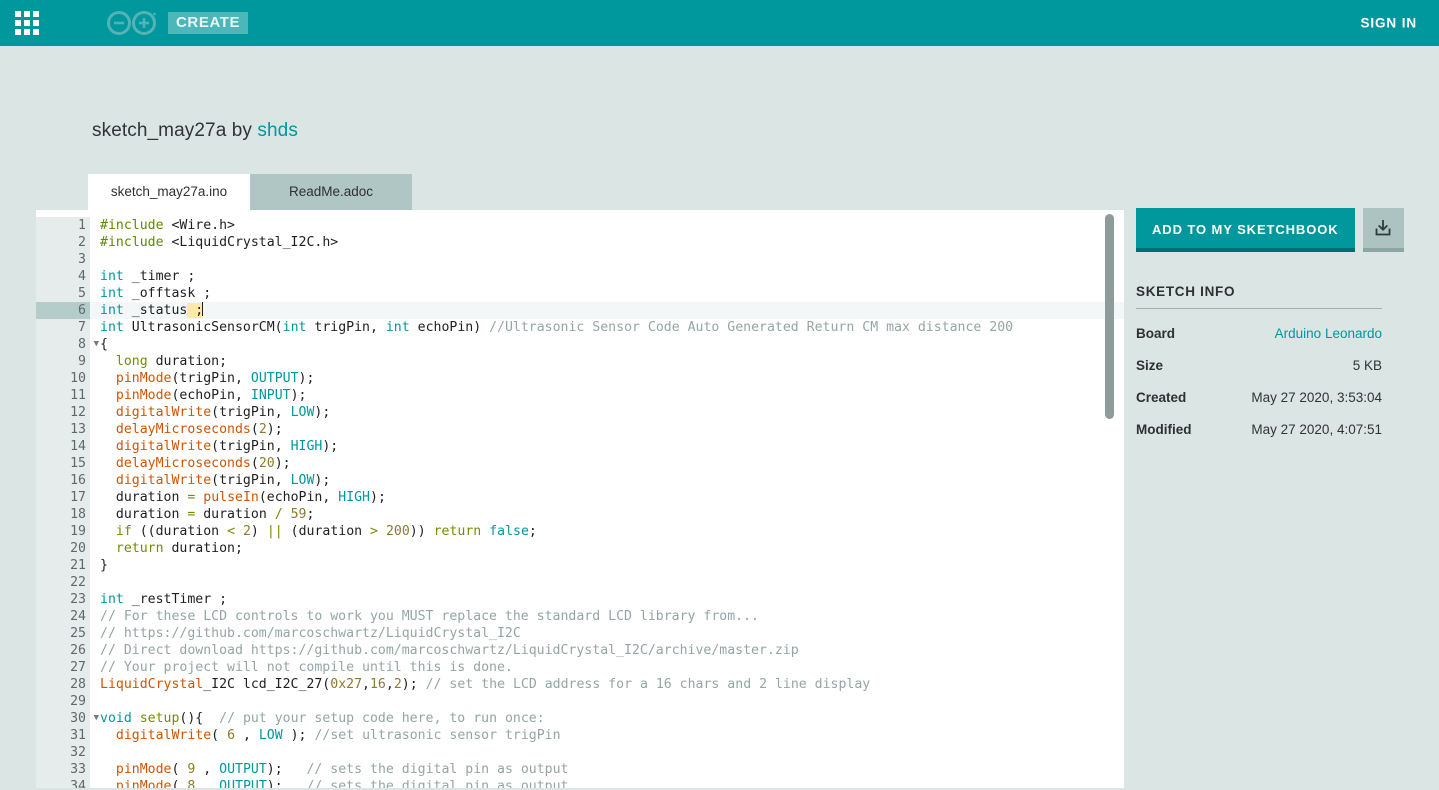 The image size is (1439, 790). Describe the element at coordinates (580, 225) in the screenshot. I see `code-line: 1 #include <Wire.h>` at that location.